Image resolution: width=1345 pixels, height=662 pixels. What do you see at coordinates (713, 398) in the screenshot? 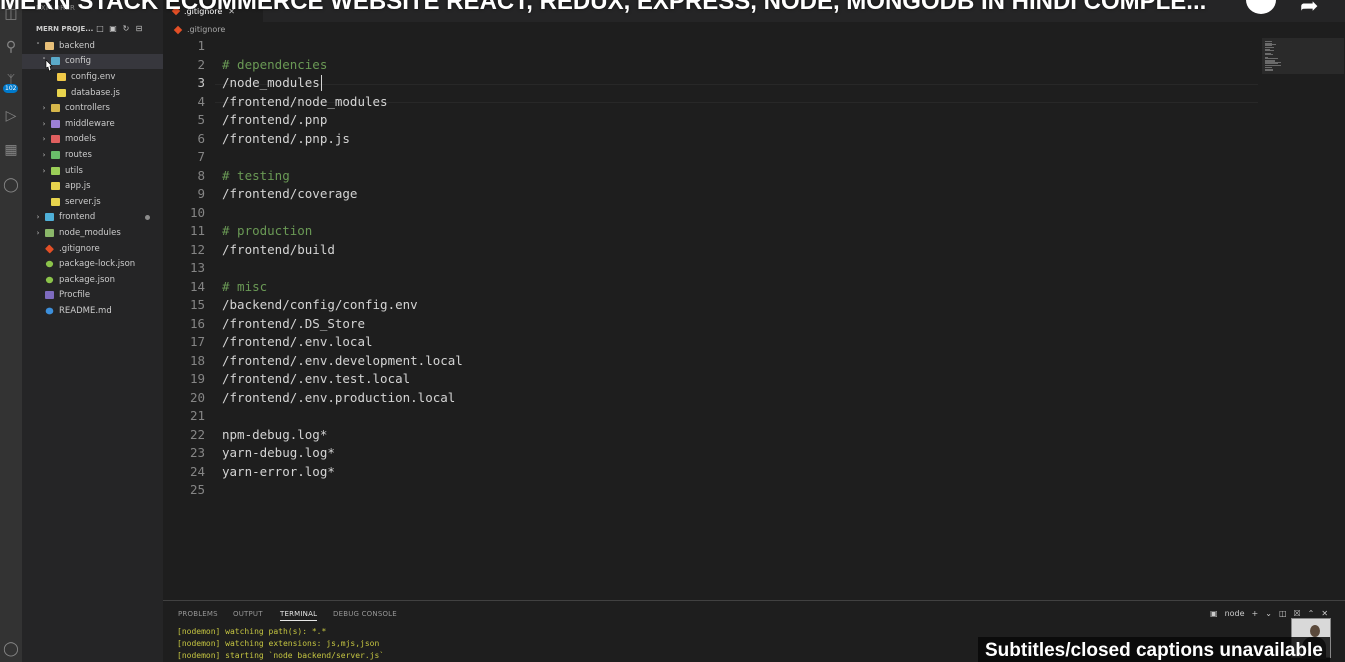
I see `code-line: 20/frontend/.env.production.local` at bounding box center [713, 398].